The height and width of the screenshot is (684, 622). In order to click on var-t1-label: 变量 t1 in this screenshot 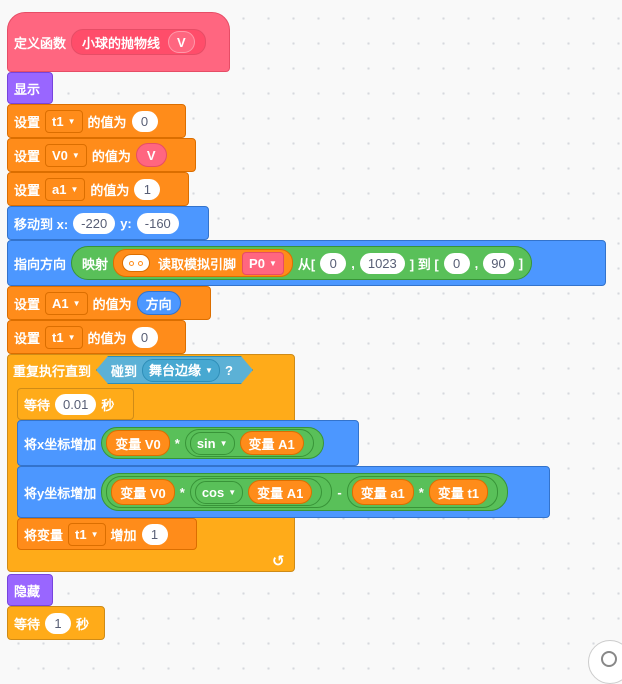, I will do `click(458, 493)`.